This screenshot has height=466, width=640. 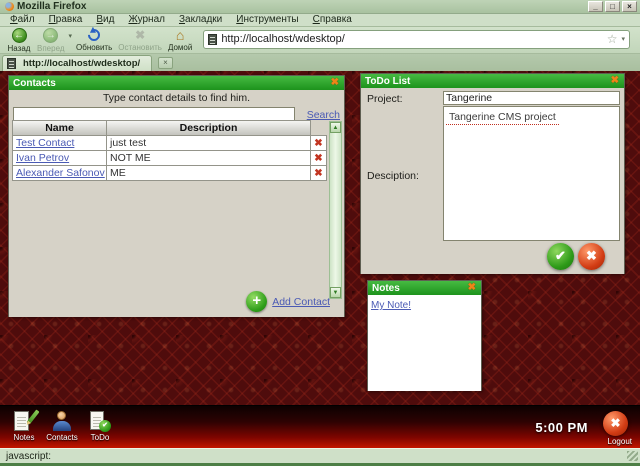 I want to click on reload-icon, so click(x=94, y=35).